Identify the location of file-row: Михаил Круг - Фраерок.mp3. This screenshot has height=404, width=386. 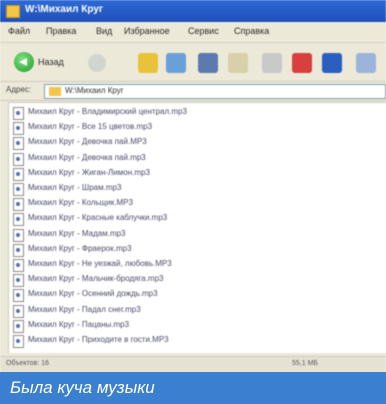
(193, 250).